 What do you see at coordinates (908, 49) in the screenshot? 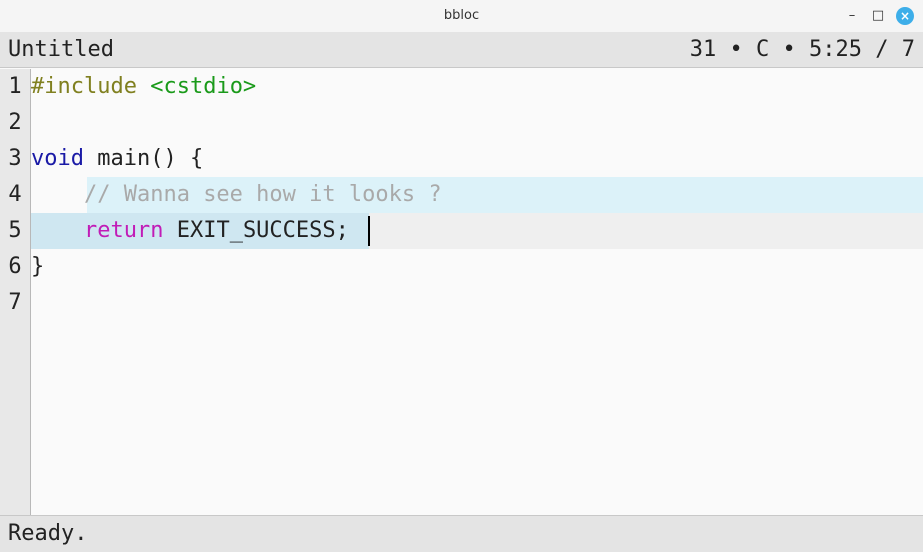
I see `line-count: 7` at bounding box center [908, 49].